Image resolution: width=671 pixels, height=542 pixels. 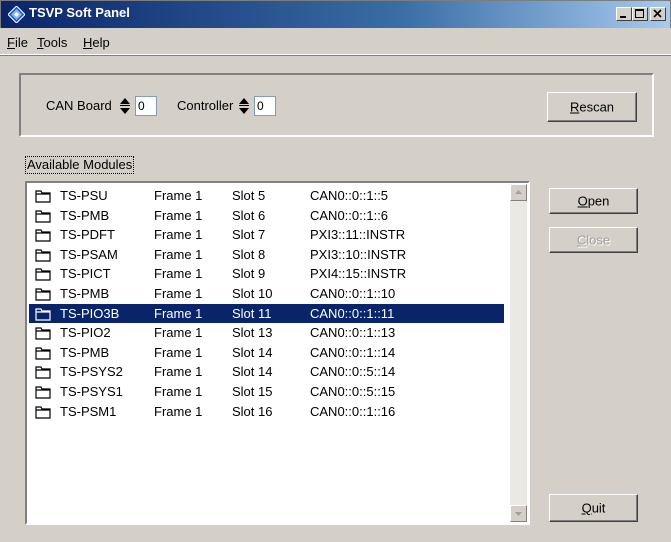 What do you see at coordinates (593, 240) in the screenshot?
I see `close-button: Close` at bounding box center [593, 240].